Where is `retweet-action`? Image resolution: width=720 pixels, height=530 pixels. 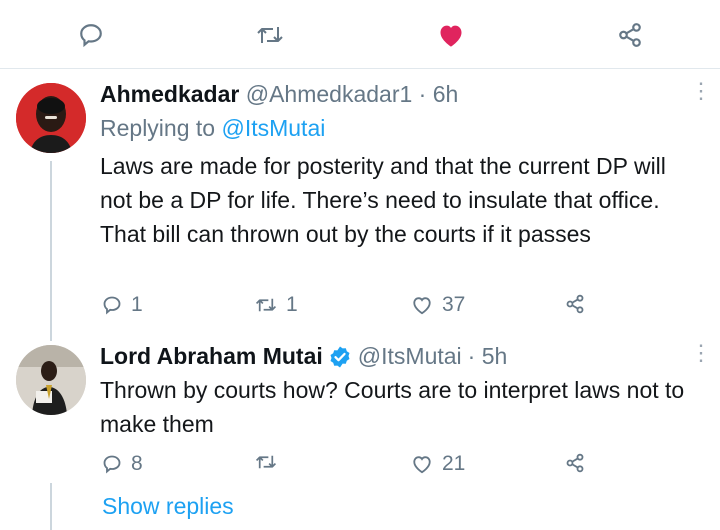 retweet-action is located at coordinates (270, 462).